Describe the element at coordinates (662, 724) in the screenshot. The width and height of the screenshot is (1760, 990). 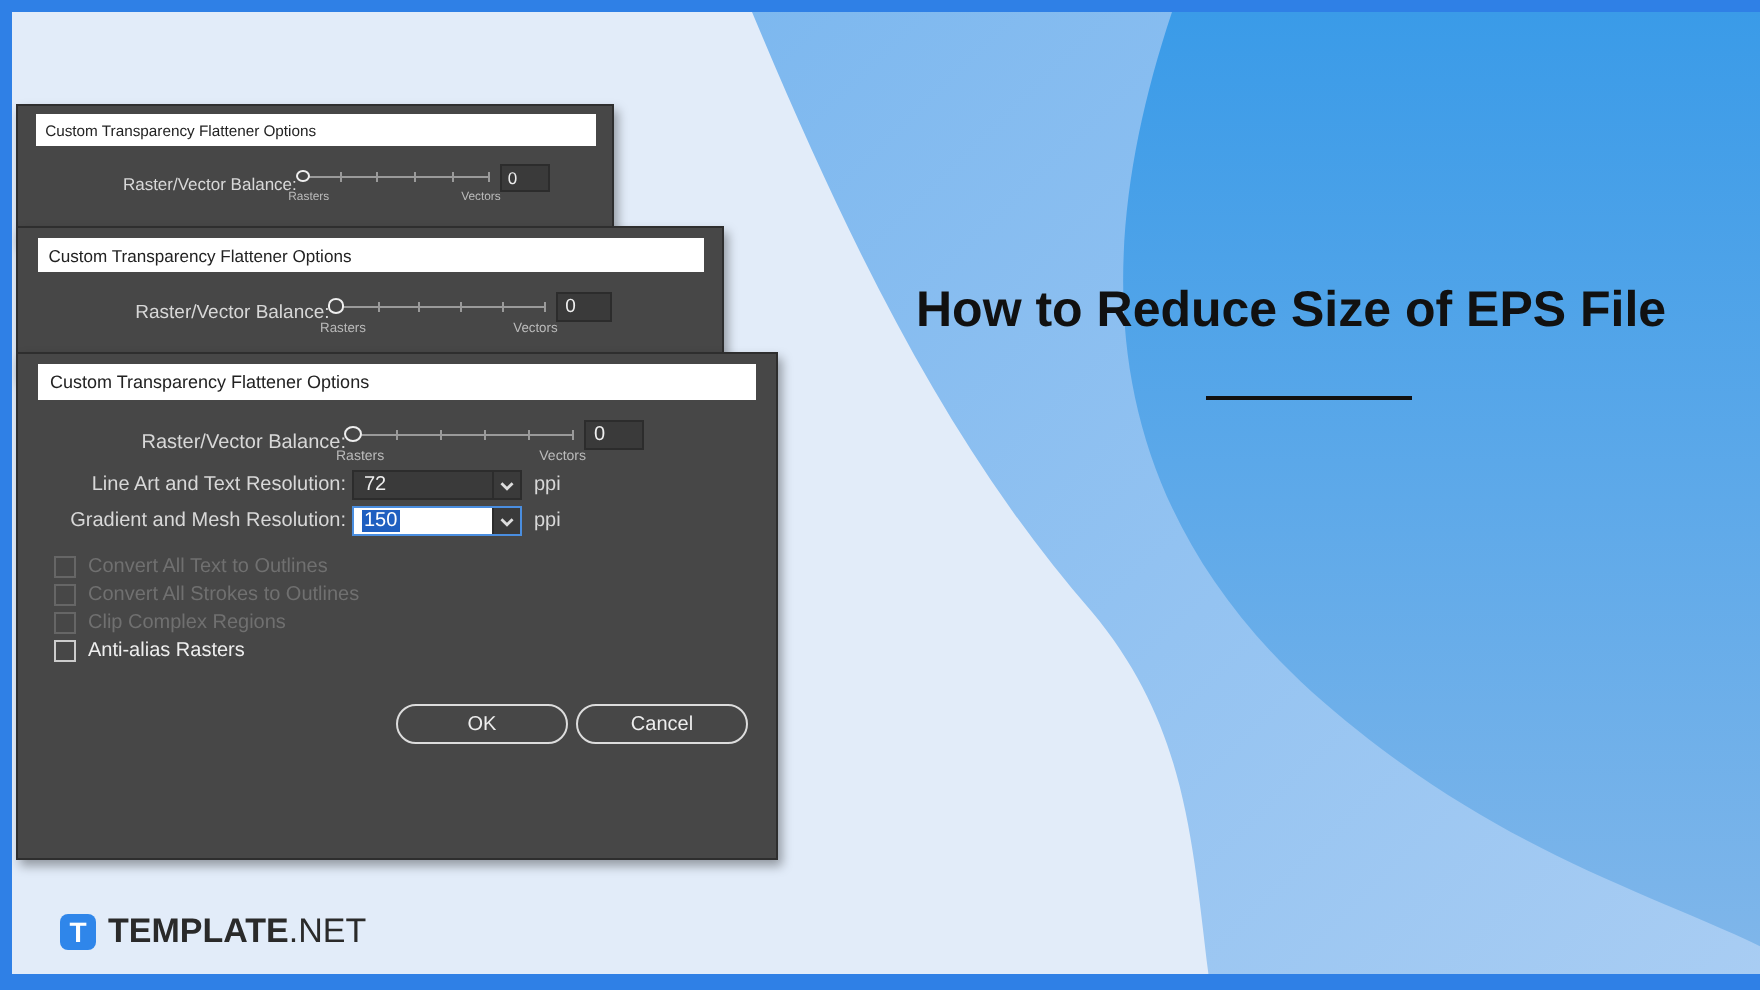
I see `cancel-button: Cancel` at that location.